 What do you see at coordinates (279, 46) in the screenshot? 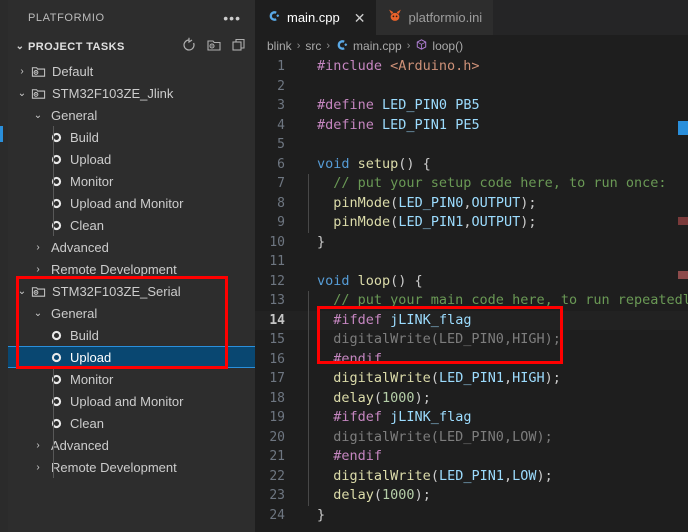
I see `breadcrumb-item-blink: blink` at bounding box center [279, 46].